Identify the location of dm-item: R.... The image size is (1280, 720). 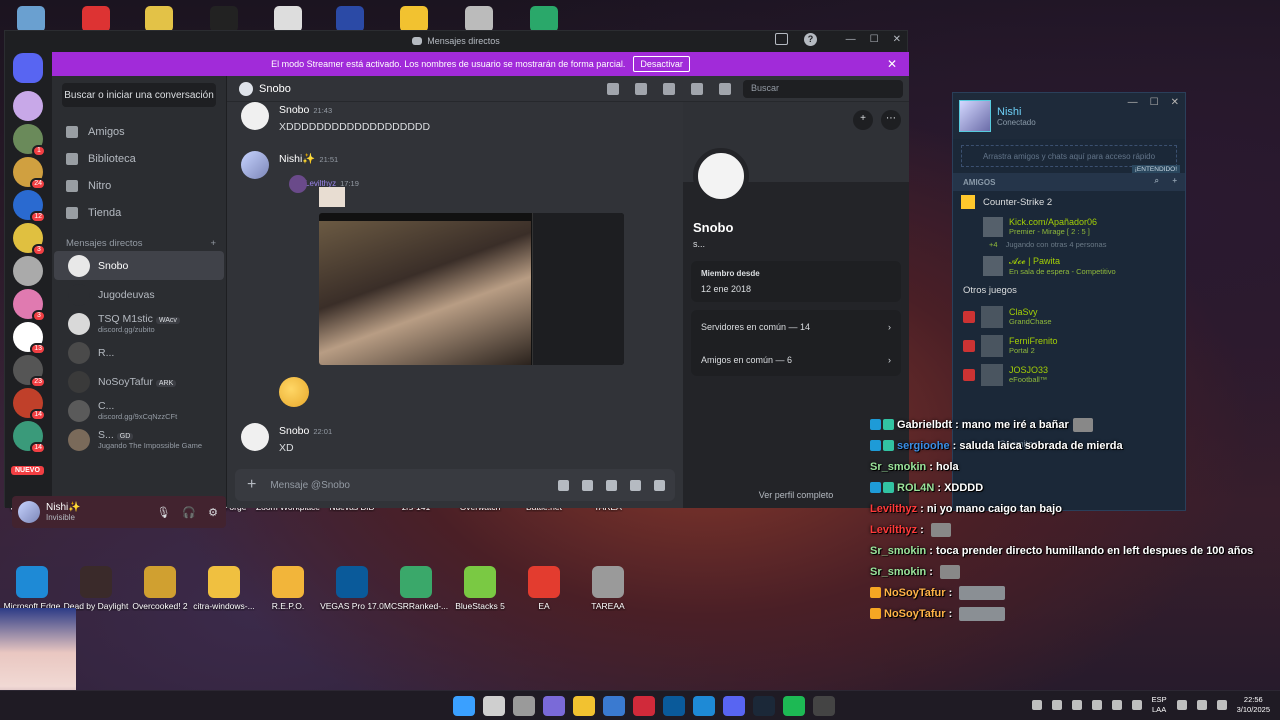
(139, 352).